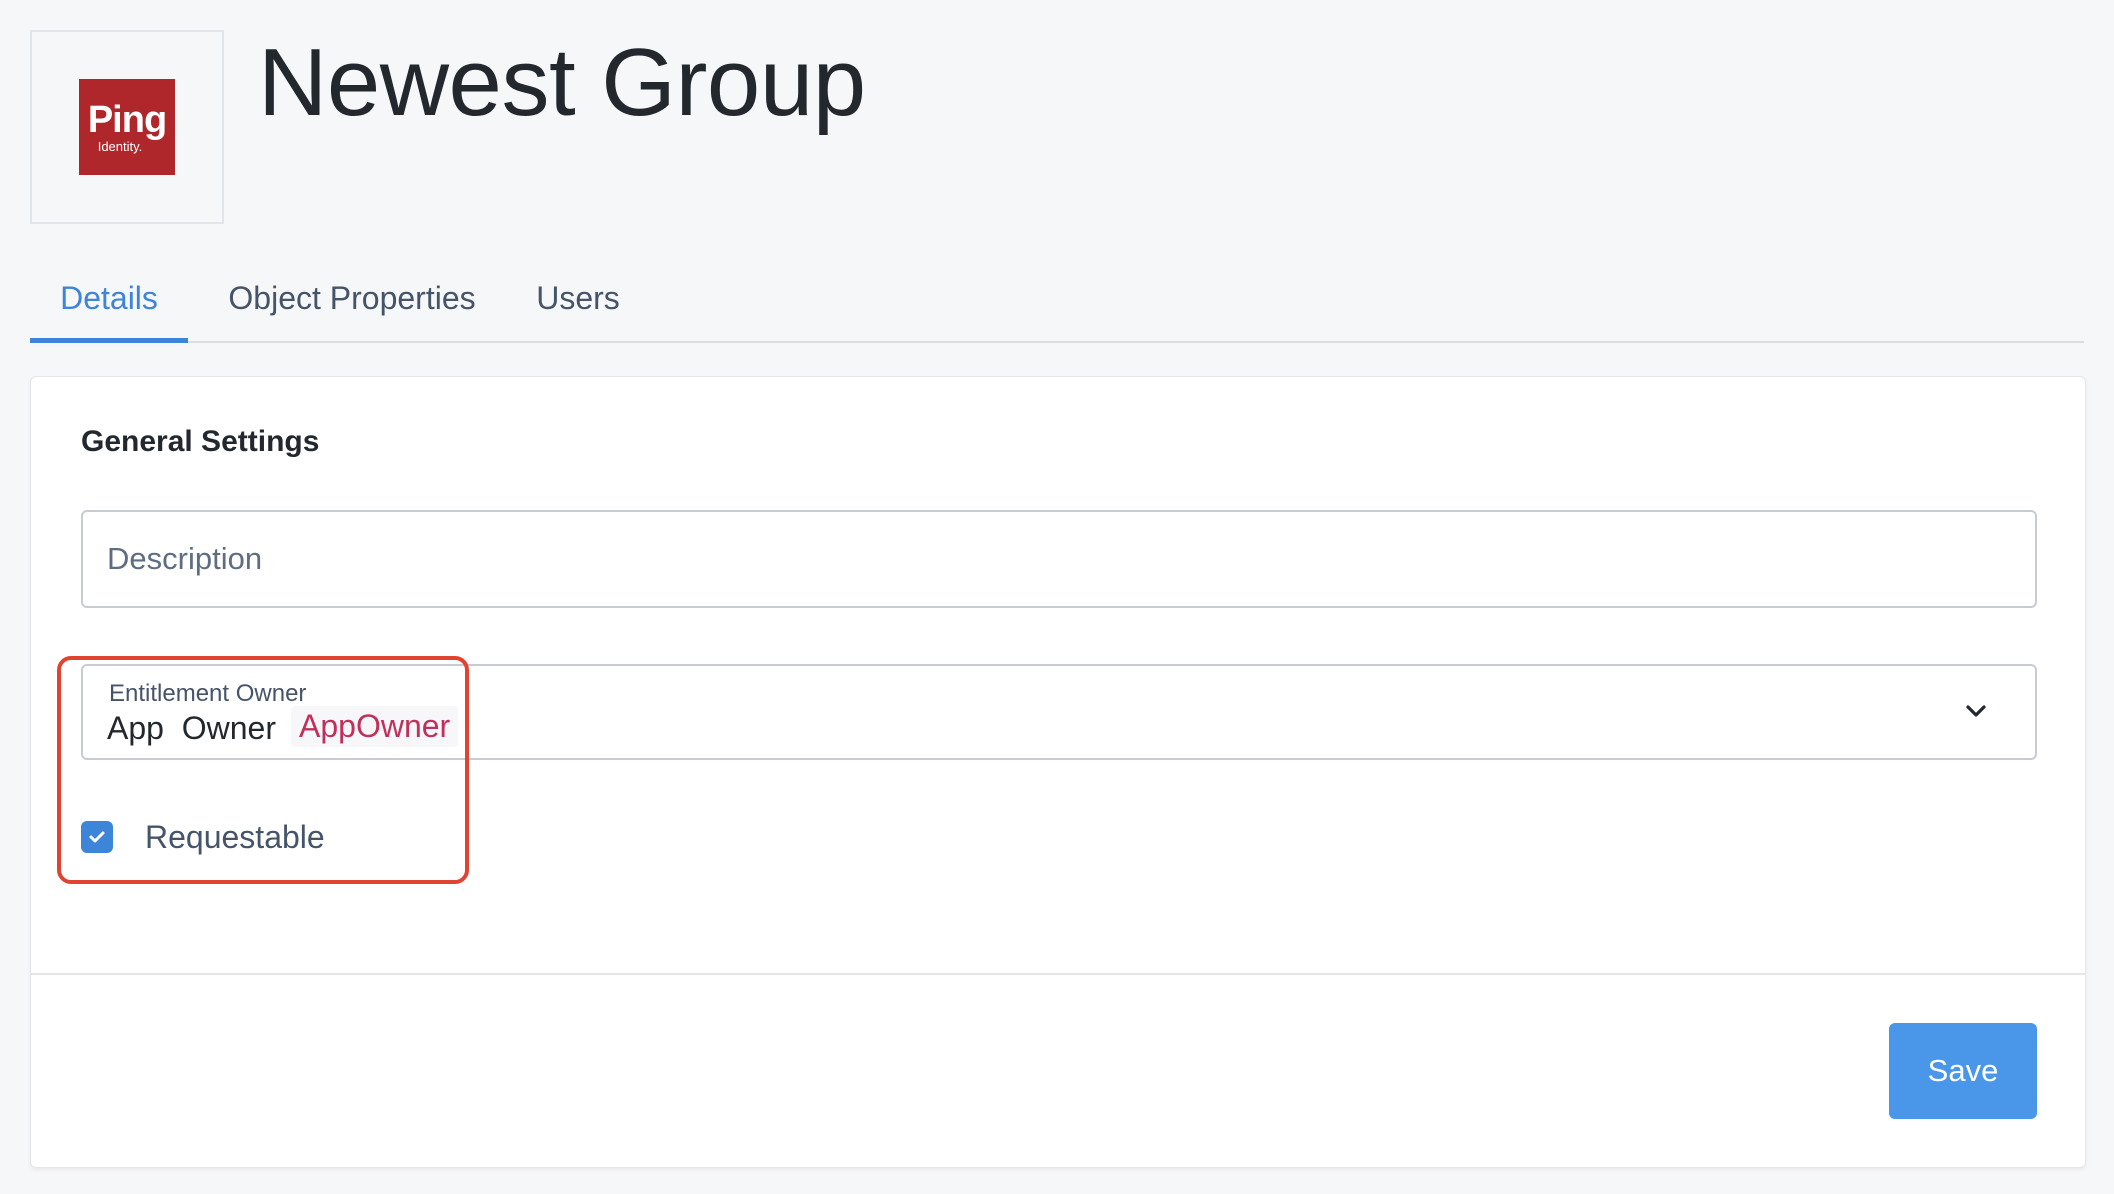  I want to click on section-title: General Settings, so click(200, 441).